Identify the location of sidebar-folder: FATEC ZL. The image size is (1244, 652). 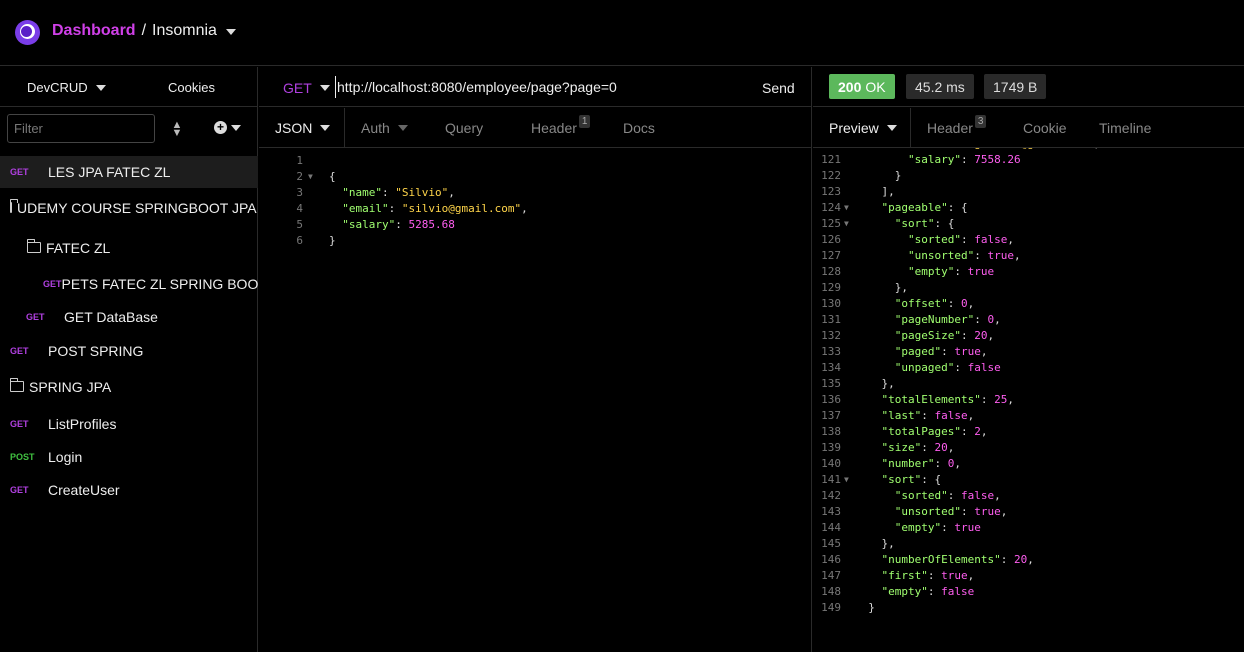
(129, 248).